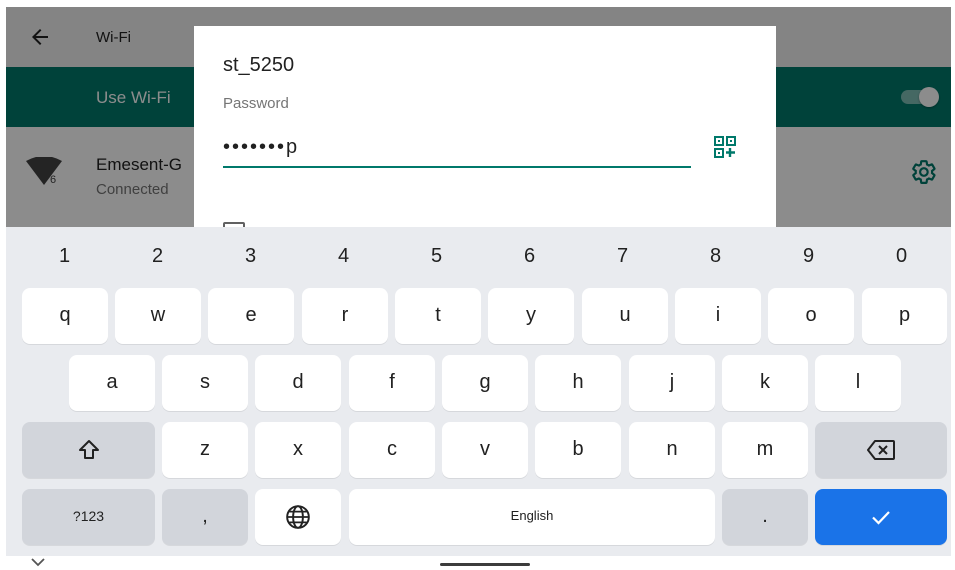 Image resolution: width=955 pixels, height=570 pixels. What do you see at coordinates (578, 450) in the screenshot?
I see `key-b: b` at bounding box center [578, 450].